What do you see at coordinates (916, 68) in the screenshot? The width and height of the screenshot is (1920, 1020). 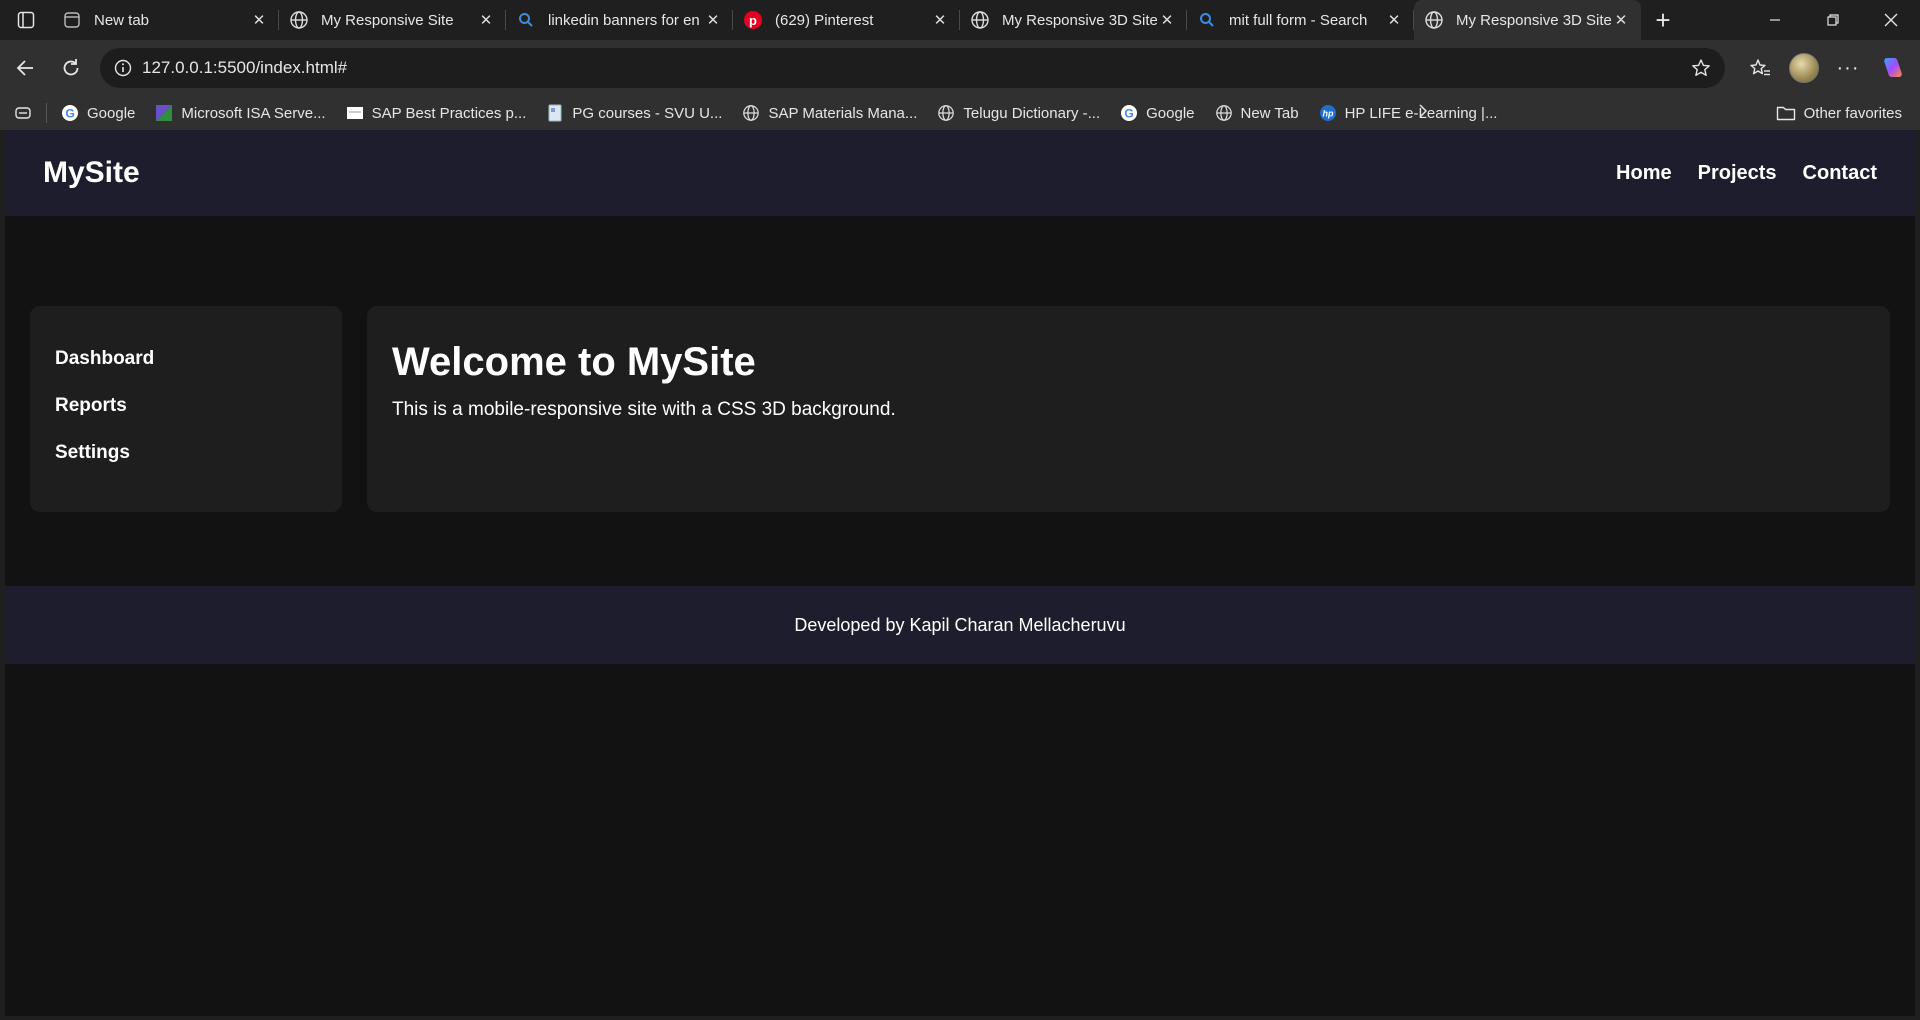 I see `url-text: 127.0.0.1:5500/index.html#` at bounding box center [916, 68].